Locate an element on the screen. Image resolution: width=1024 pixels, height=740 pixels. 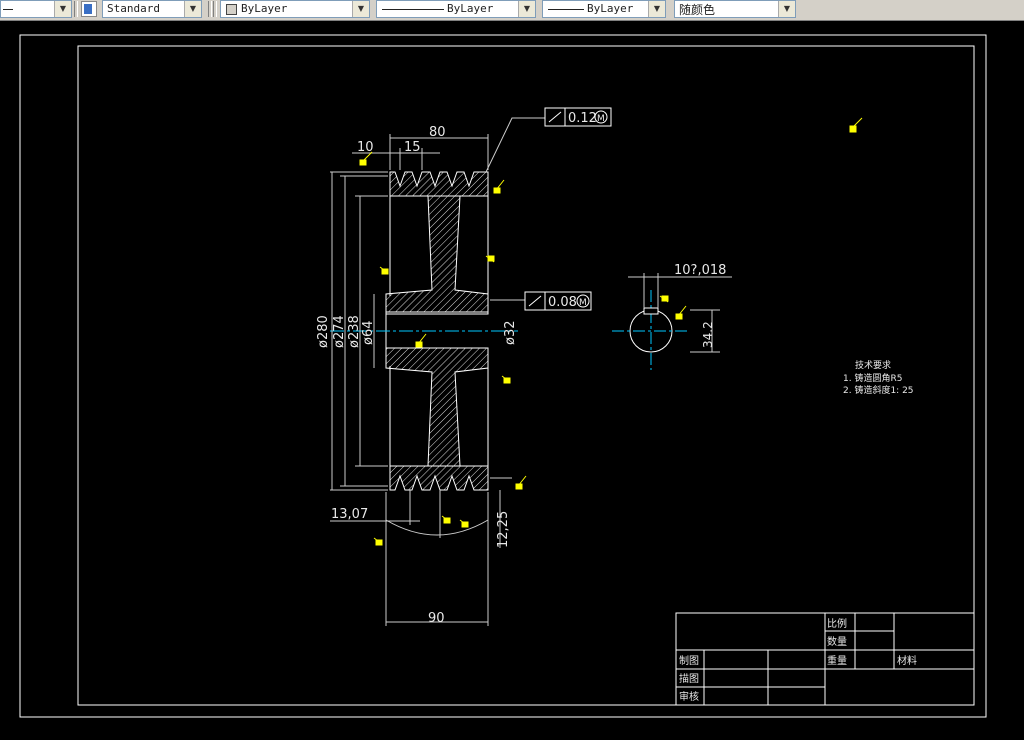
title-quantity-label: 数量 is located at coordinates (837, 641).